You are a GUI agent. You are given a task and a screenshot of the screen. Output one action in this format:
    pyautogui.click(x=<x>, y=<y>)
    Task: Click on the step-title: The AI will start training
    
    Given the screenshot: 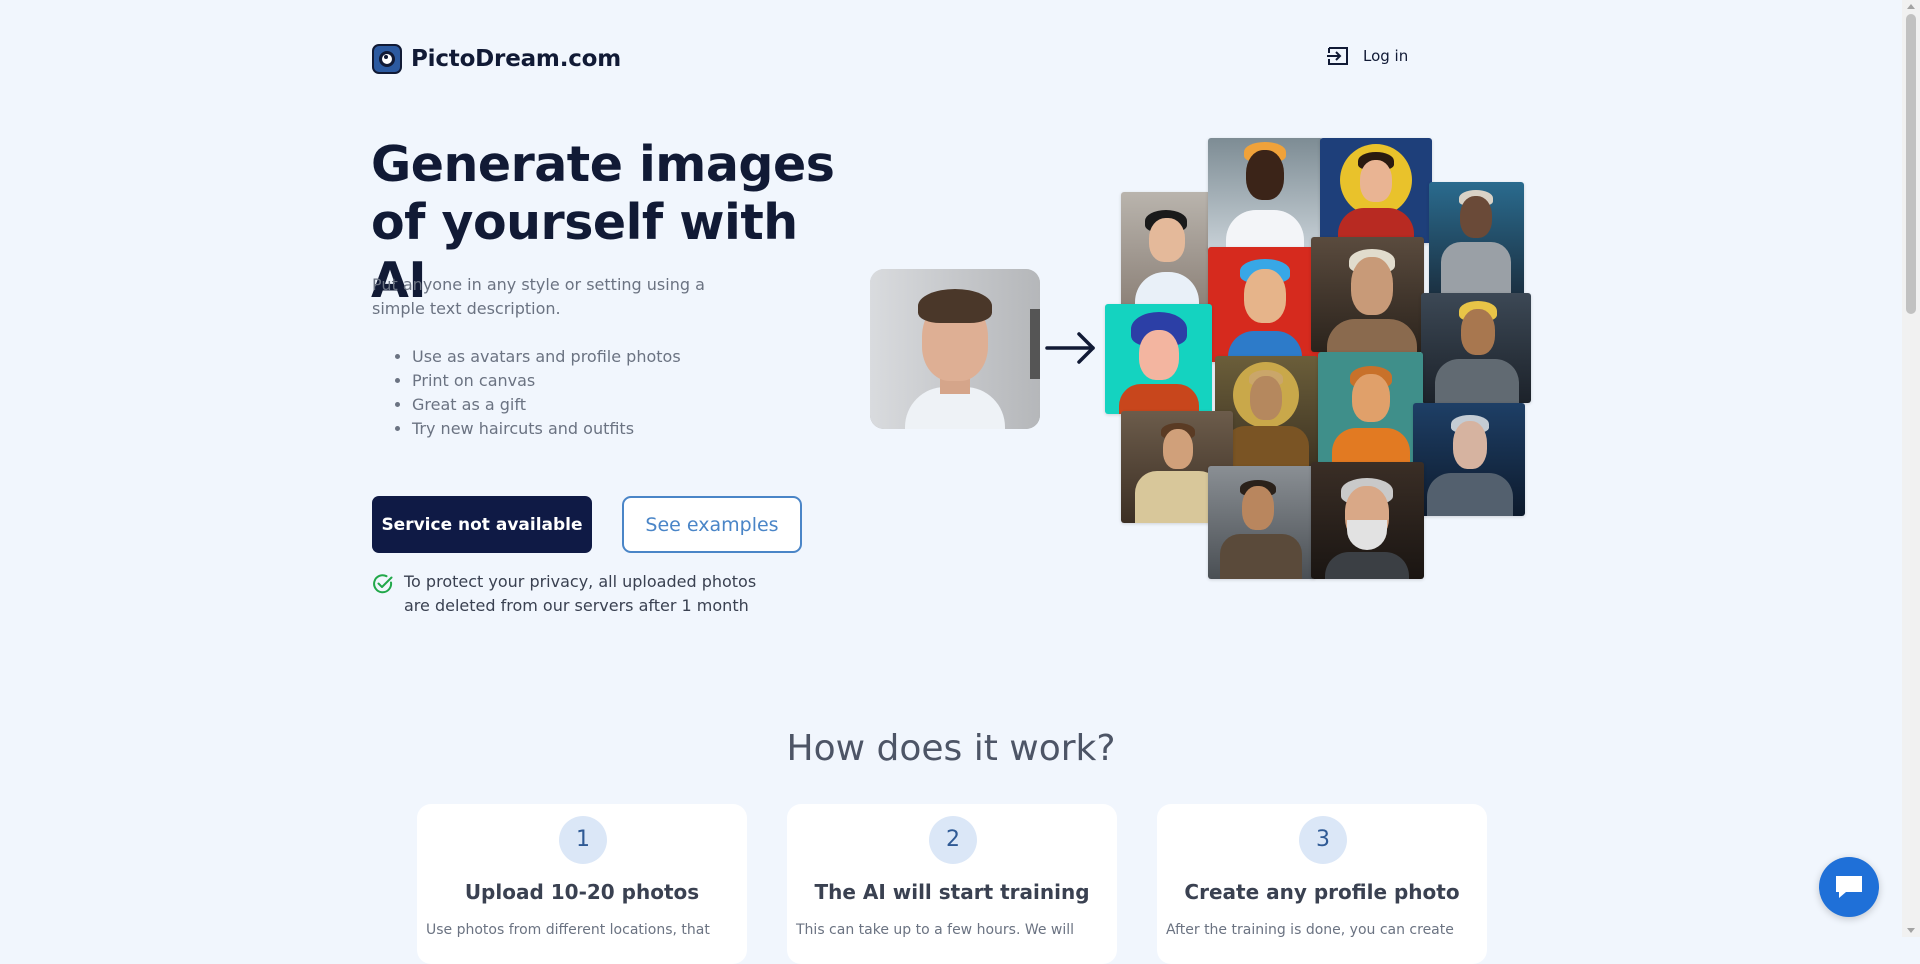 What is the action you would take?
    pyautogui.click(x=952, y=892)
    